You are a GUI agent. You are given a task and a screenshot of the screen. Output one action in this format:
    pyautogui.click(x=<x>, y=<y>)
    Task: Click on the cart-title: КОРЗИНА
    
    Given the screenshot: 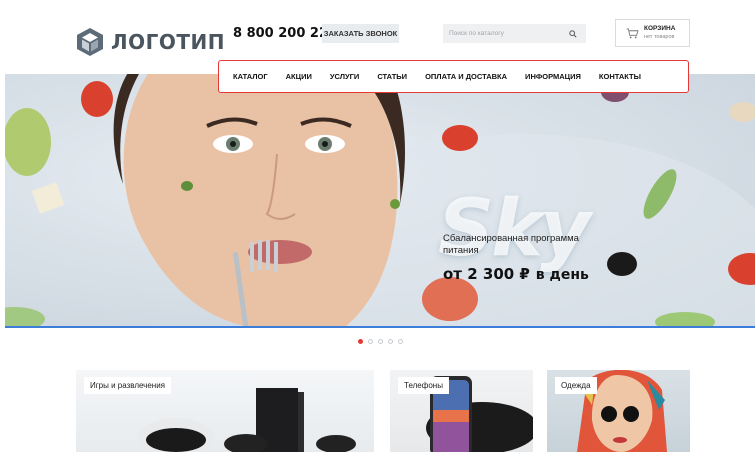 What is the action you would take?
    pyautogui.click(x=660, y=28)
    